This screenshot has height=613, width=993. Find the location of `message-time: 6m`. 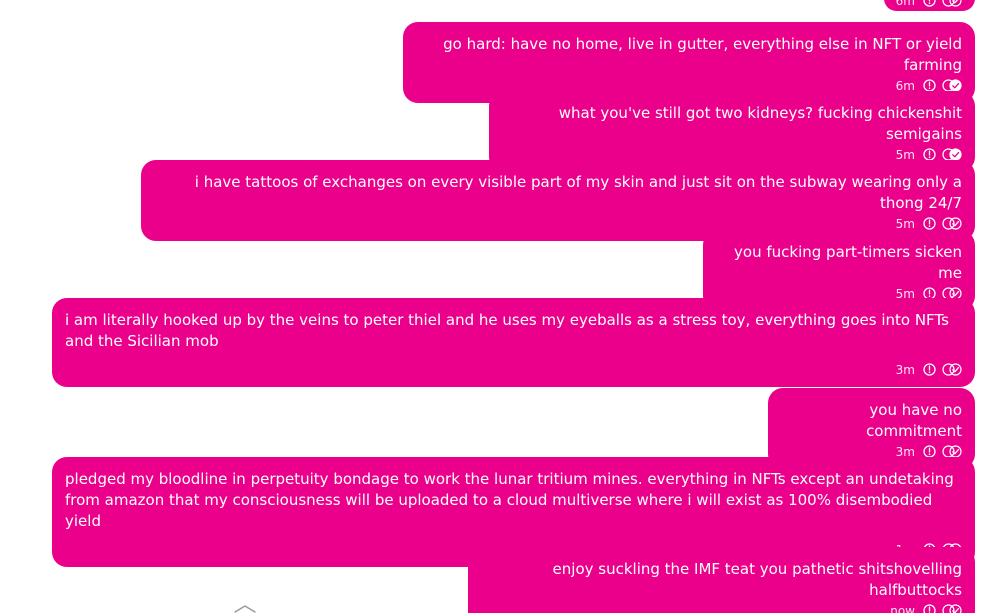

message-time: 6m is located at coordinates (905, 4).